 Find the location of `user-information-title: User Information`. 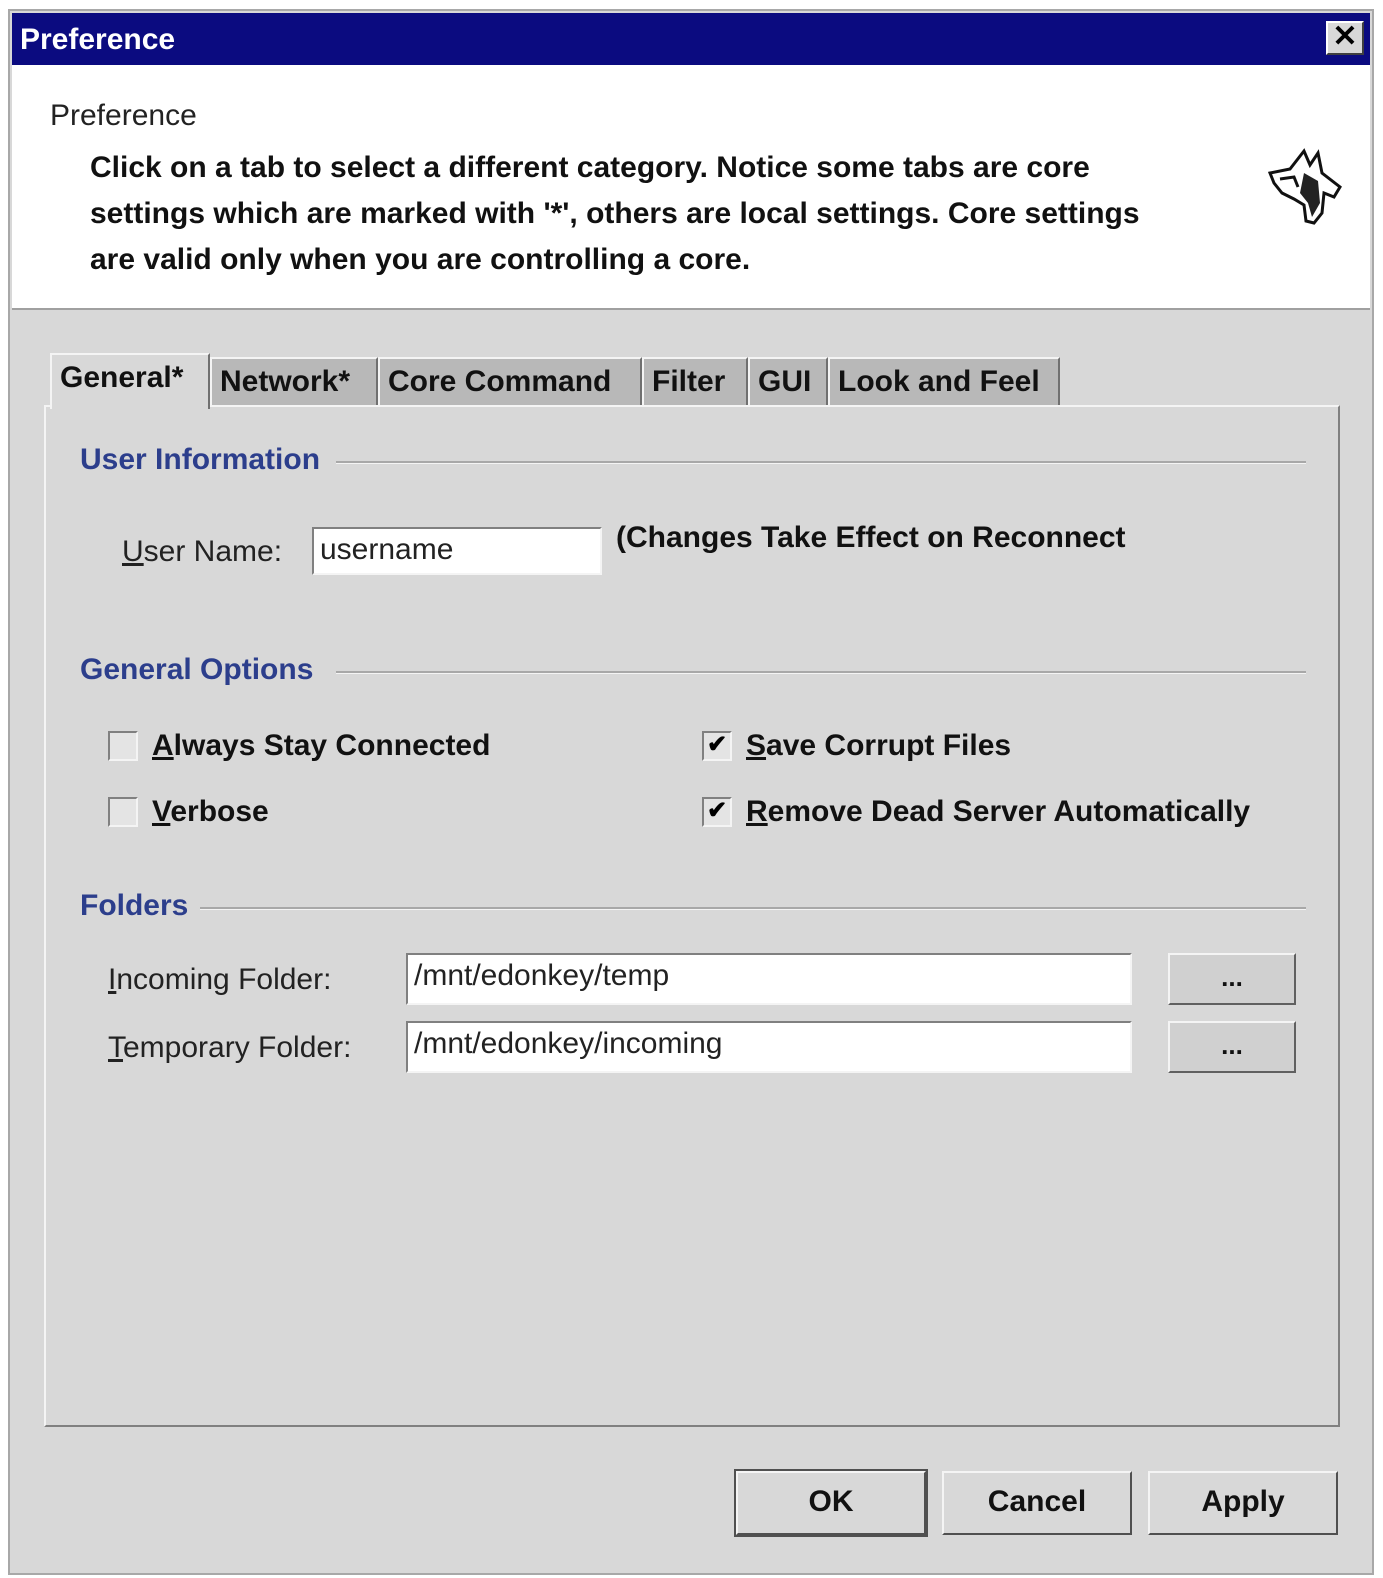

user-information-title: User Information is located at coordinates (206, 460).